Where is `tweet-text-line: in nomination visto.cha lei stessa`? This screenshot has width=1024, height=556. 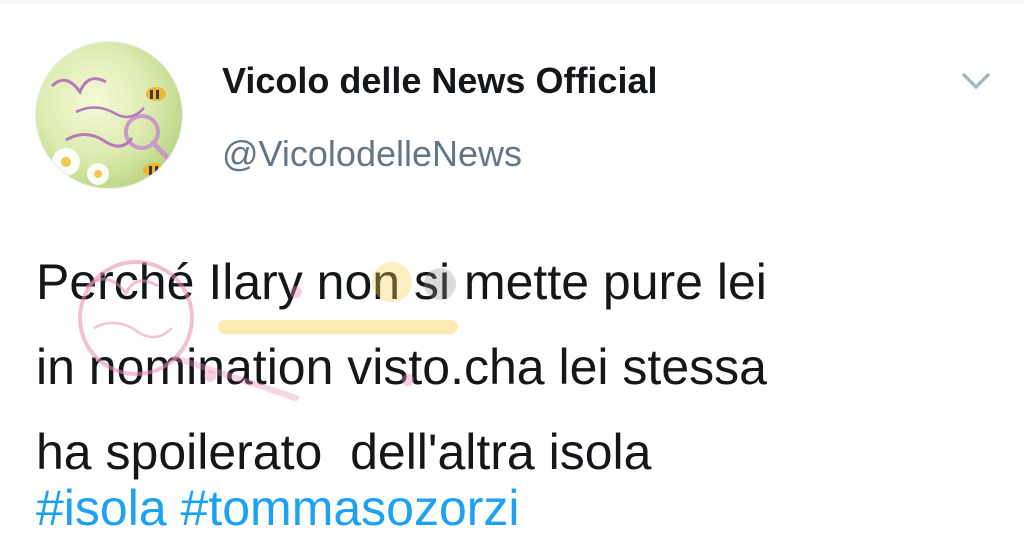 tweet-text-line: in nomination visto.cha lei stessa is located at coordinates (401, 367).